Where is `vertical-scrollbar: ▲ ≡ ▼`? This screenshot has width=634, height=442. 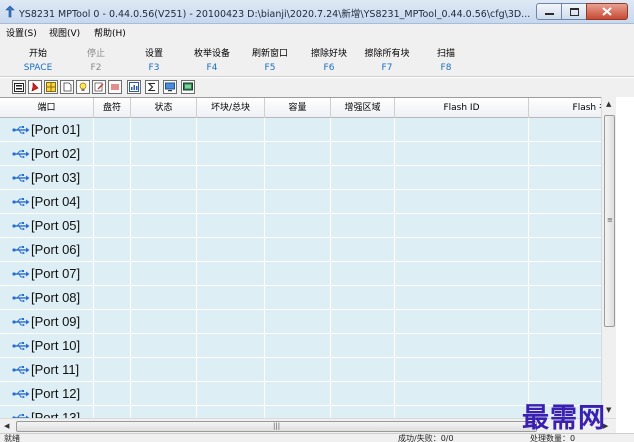 vertical-scrollbar: ▲ ≡ ▼ is located at coordinates (608, 257).